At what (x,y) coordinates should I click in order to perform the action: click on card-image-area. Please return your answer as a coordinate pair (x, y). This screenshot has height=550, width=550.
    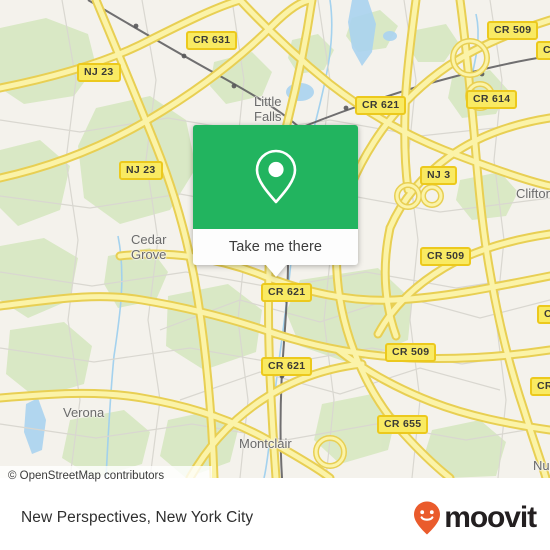
    Looking at the image, I should click on (275, 177).